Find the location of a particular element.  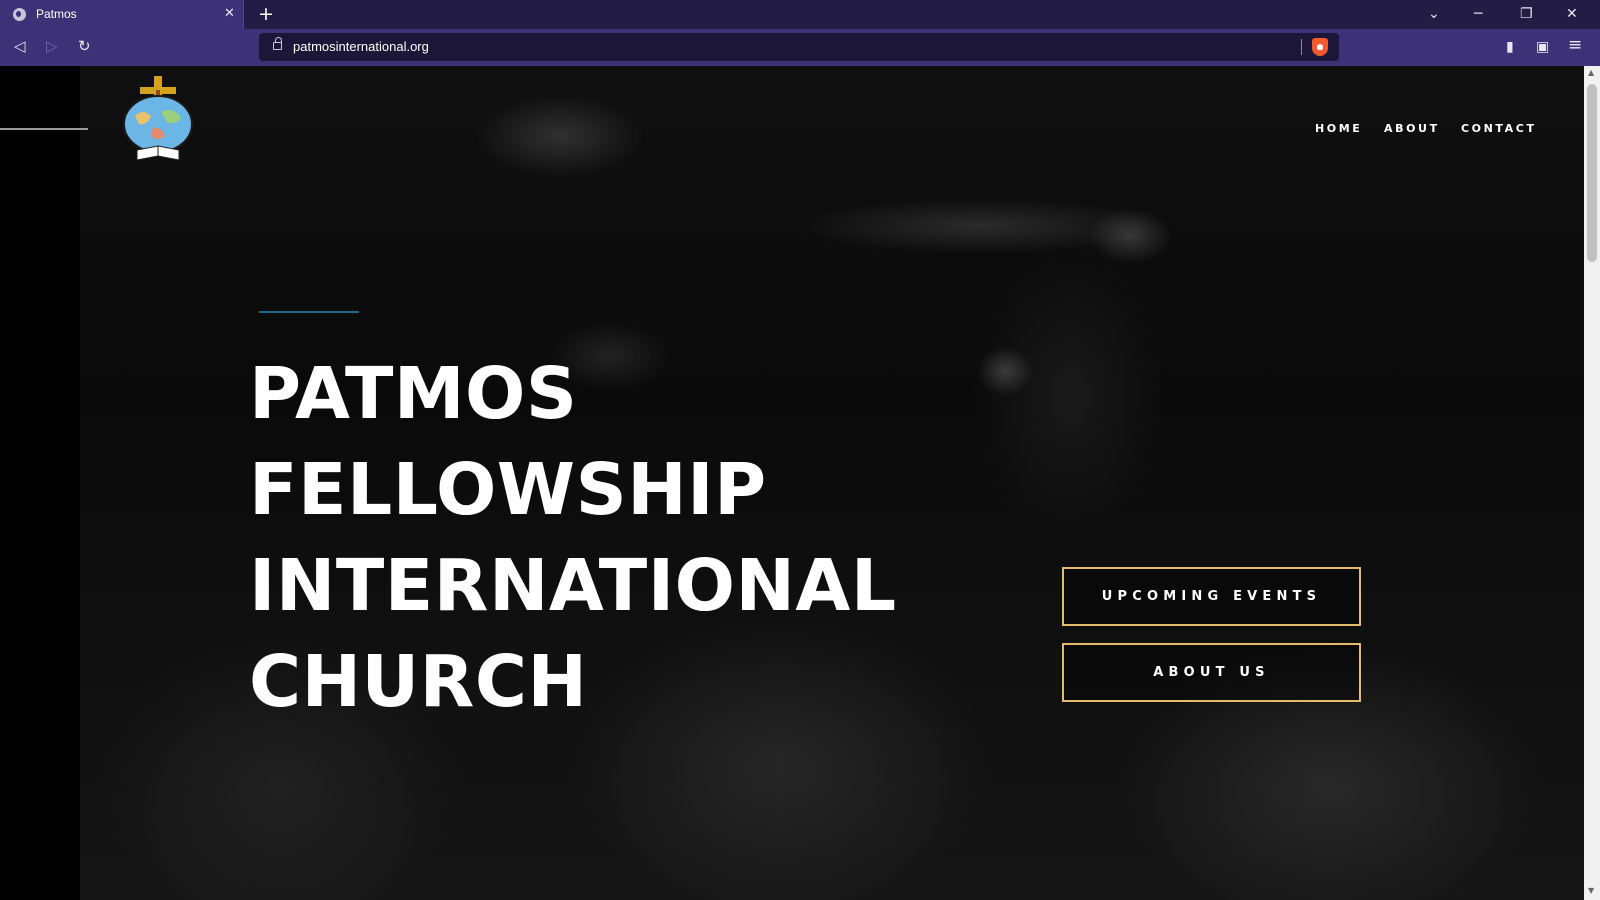

globe-icon is located at coordinates (19, 14).